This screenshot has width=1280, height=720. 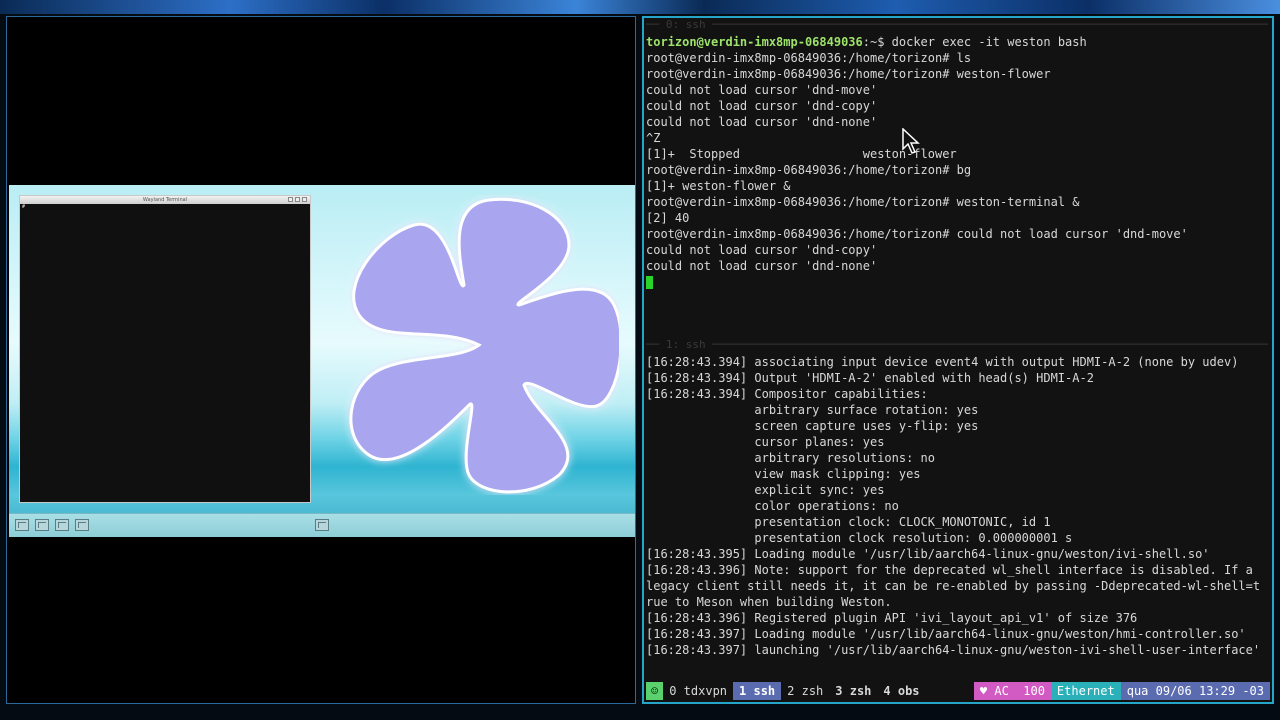 I want to click on terminal-line: [2] 40, so click(x=668, y=218).